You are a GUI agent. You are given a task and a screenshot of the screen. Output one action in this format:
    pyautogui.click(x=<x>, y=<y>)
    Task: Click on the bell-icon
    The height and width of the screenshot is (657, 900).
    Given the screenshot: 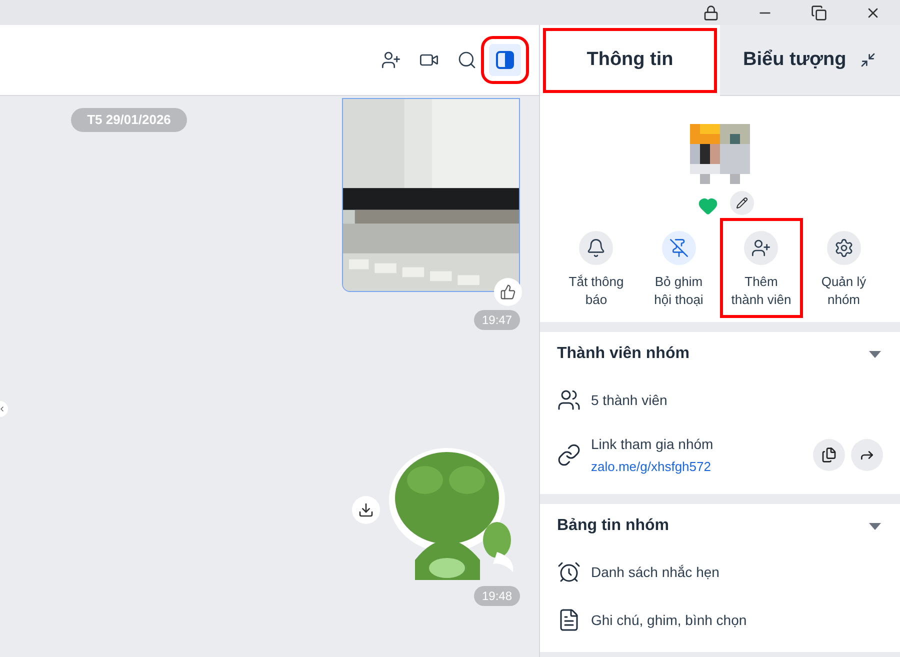 What is the action you would take?
    pyautogui.click(x=596, y=248)
    